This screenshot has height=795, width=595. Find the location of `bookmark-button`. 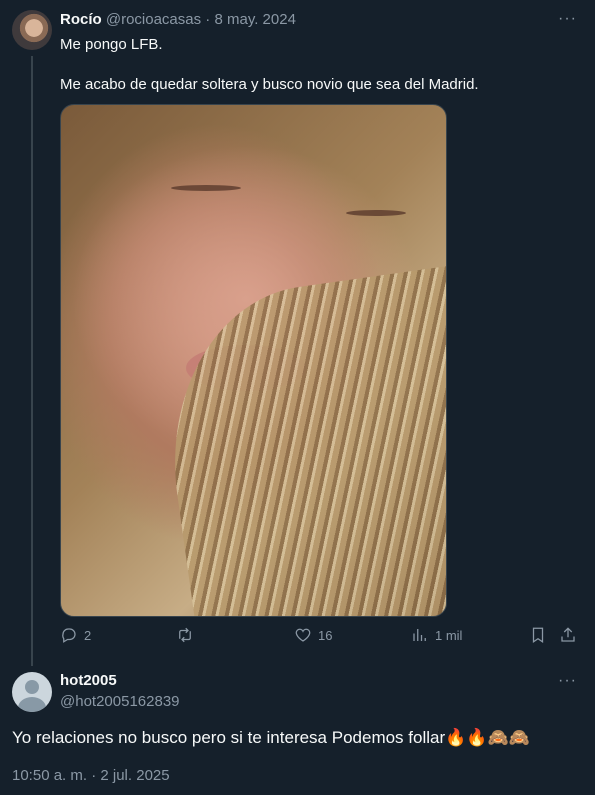

bookmark-button is located at coordinates (538, 635).